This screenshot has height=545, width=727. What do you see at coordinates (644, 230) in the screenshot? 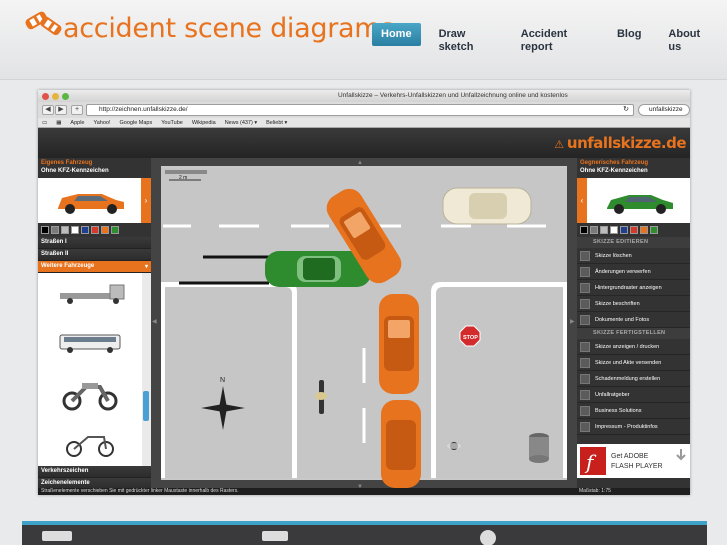
I see `color-swatch-orange` at bounding box center [644, 230].